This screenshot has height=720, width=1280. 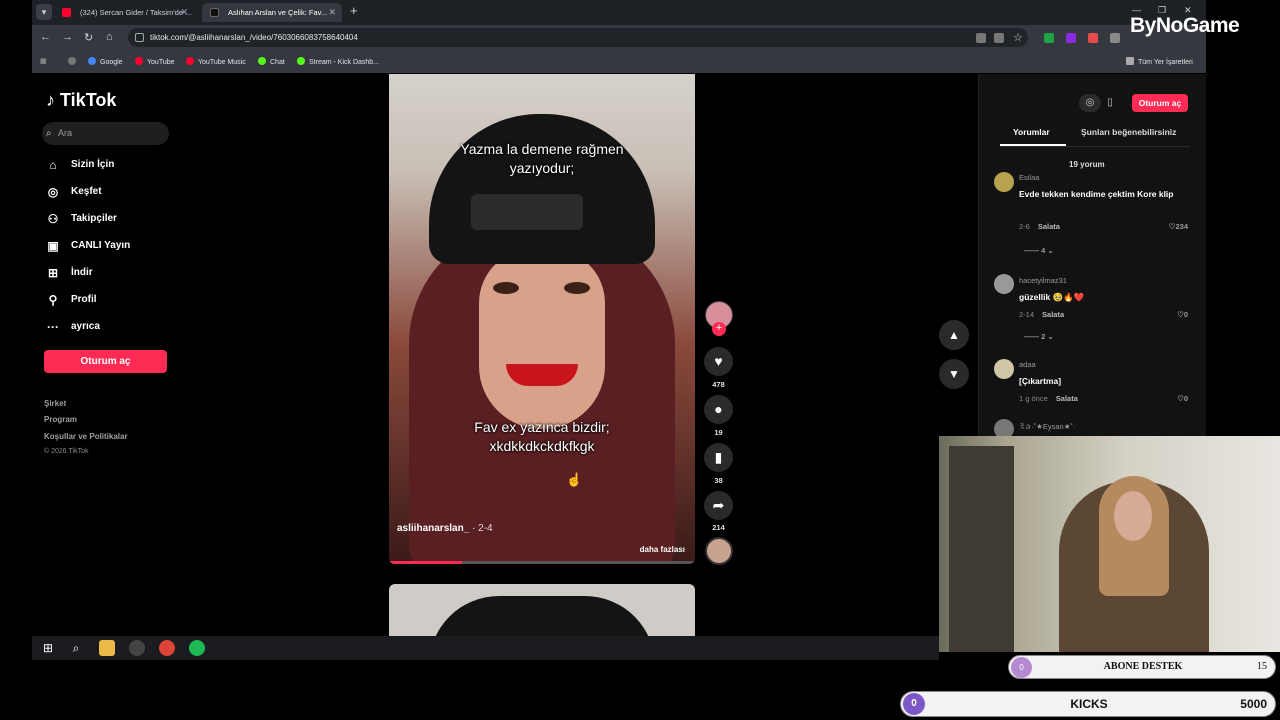 What do you see at coordinates (1262, 666) in the screenshot?
I see `subscriber-goal-target: 15` at bounding box center [1262, 666].